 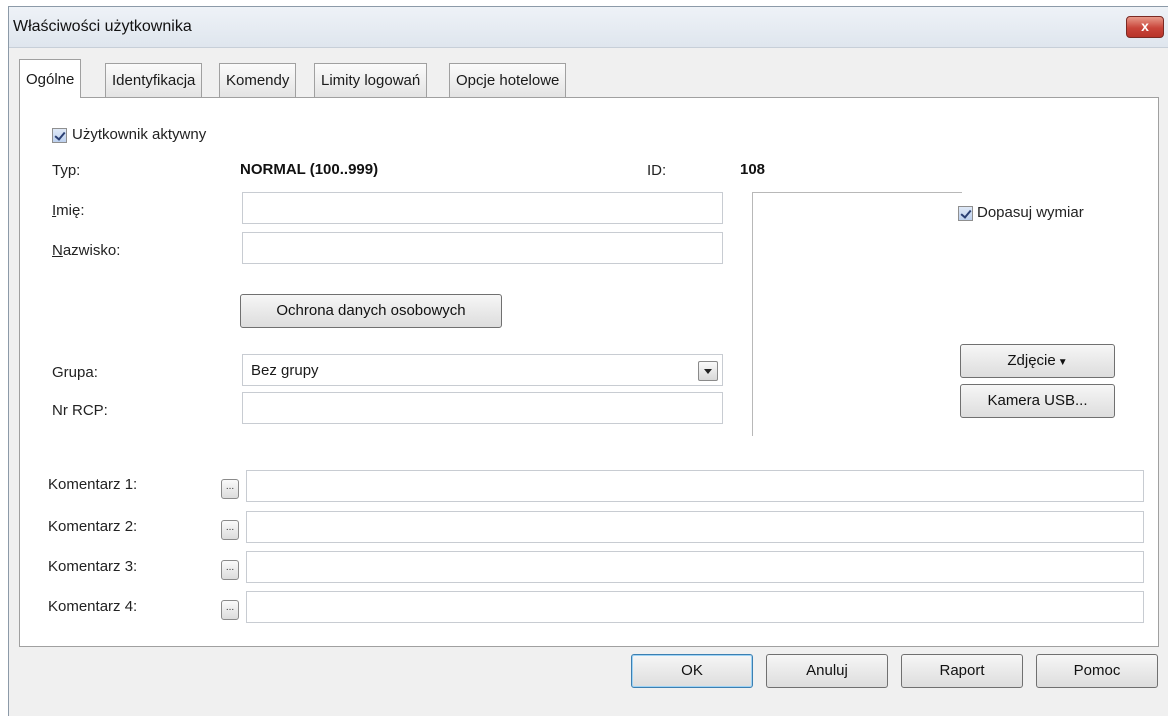 I want to click on group-select-value: Bez grupy, so click(x=285, y=370).